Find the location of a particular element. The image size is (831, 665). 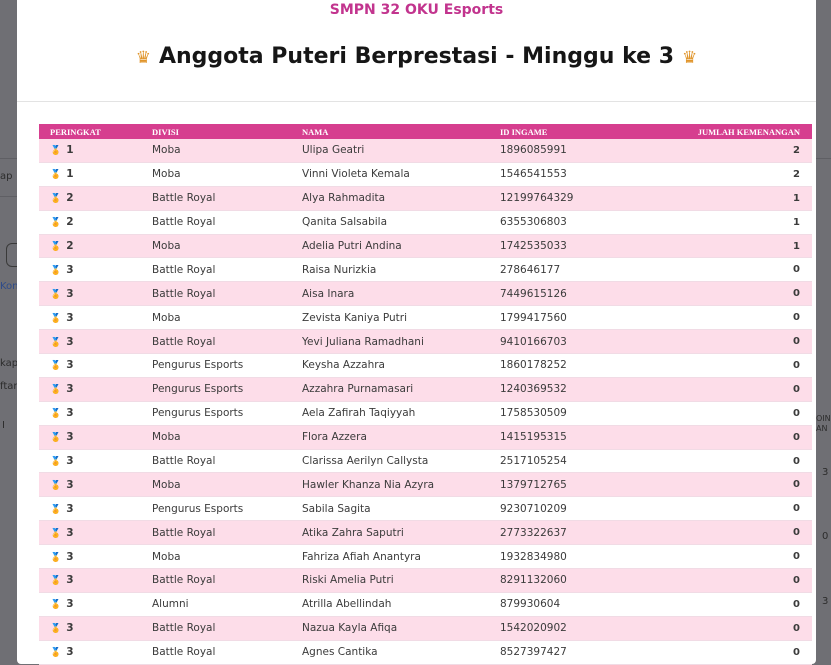

rank-cell: 🏅 1 is located at coordinates (90, 174).